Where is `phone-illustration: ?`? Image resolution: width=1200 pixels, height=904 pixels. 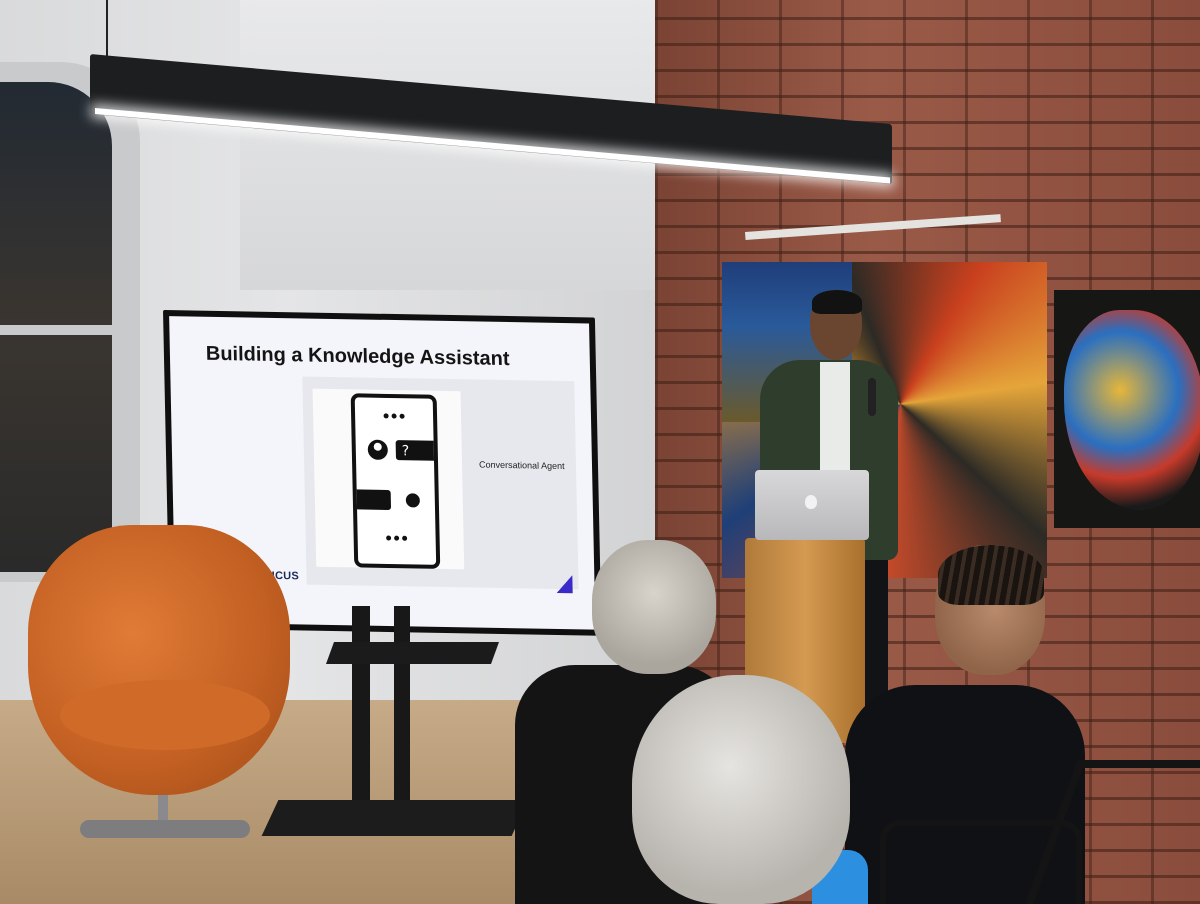 phone-illustration: ? is located at coordinates (388, 479).